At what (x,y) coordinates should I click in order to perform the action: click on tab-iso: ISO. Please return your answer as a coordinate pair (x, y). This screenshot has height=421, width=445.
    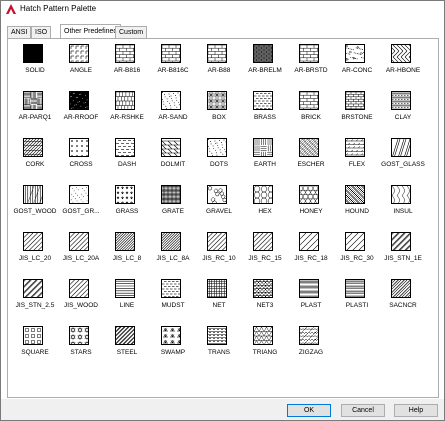
    Looking at the image, I should click on (41, 32).